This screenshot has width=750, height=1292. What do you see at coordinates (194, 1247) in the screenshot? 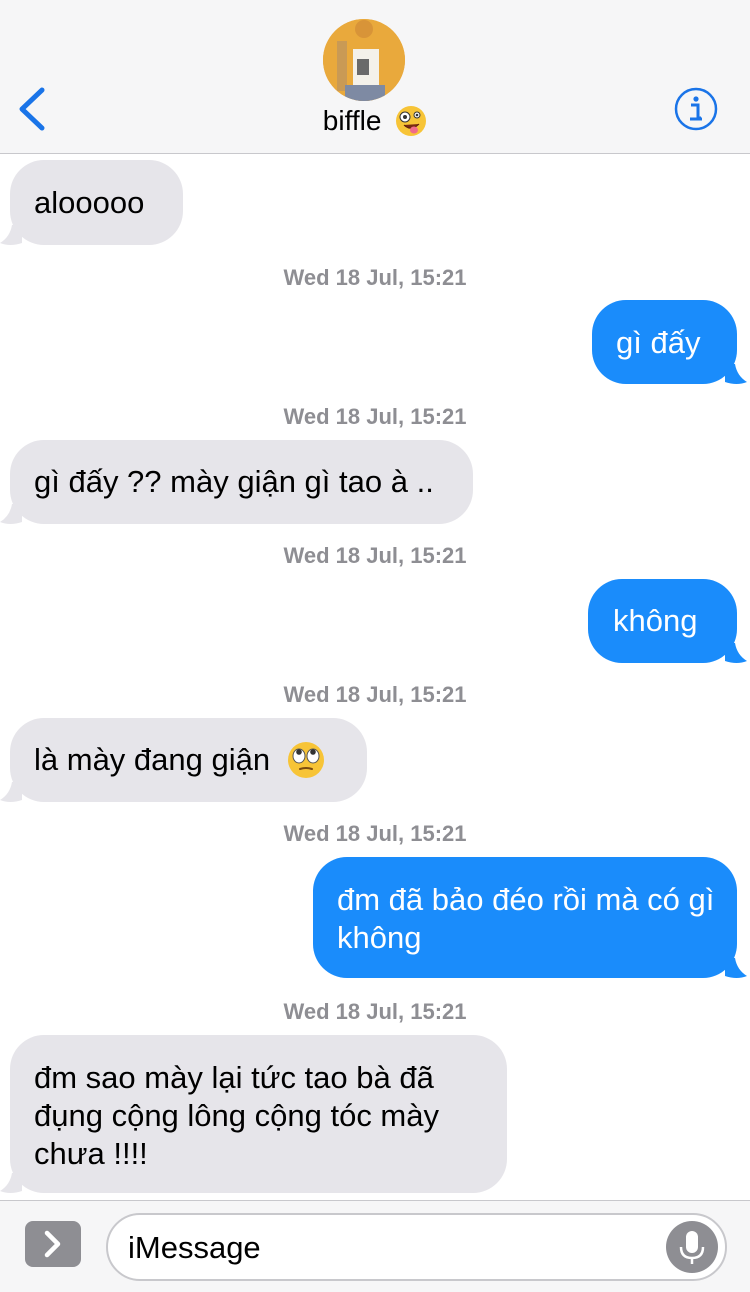
I see `message-input-placeholder: iMessage` at bounding box center [194, 1247].